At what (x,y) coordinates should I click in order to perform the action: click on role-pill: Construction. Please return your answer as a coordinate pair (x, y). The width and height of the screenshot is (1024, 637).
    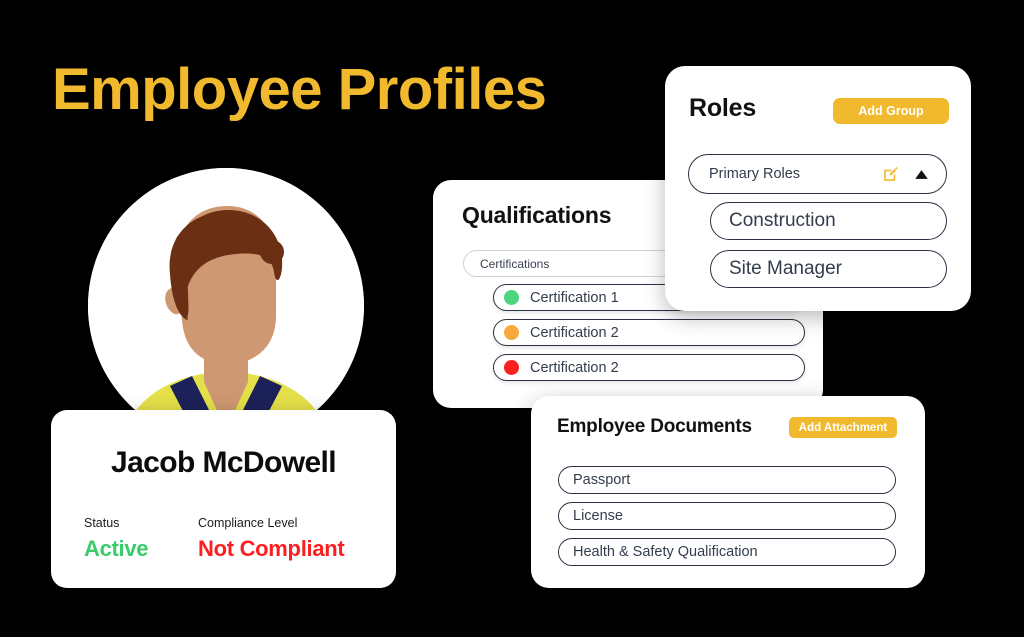
    Looking at the image, I should click on (828, 221).